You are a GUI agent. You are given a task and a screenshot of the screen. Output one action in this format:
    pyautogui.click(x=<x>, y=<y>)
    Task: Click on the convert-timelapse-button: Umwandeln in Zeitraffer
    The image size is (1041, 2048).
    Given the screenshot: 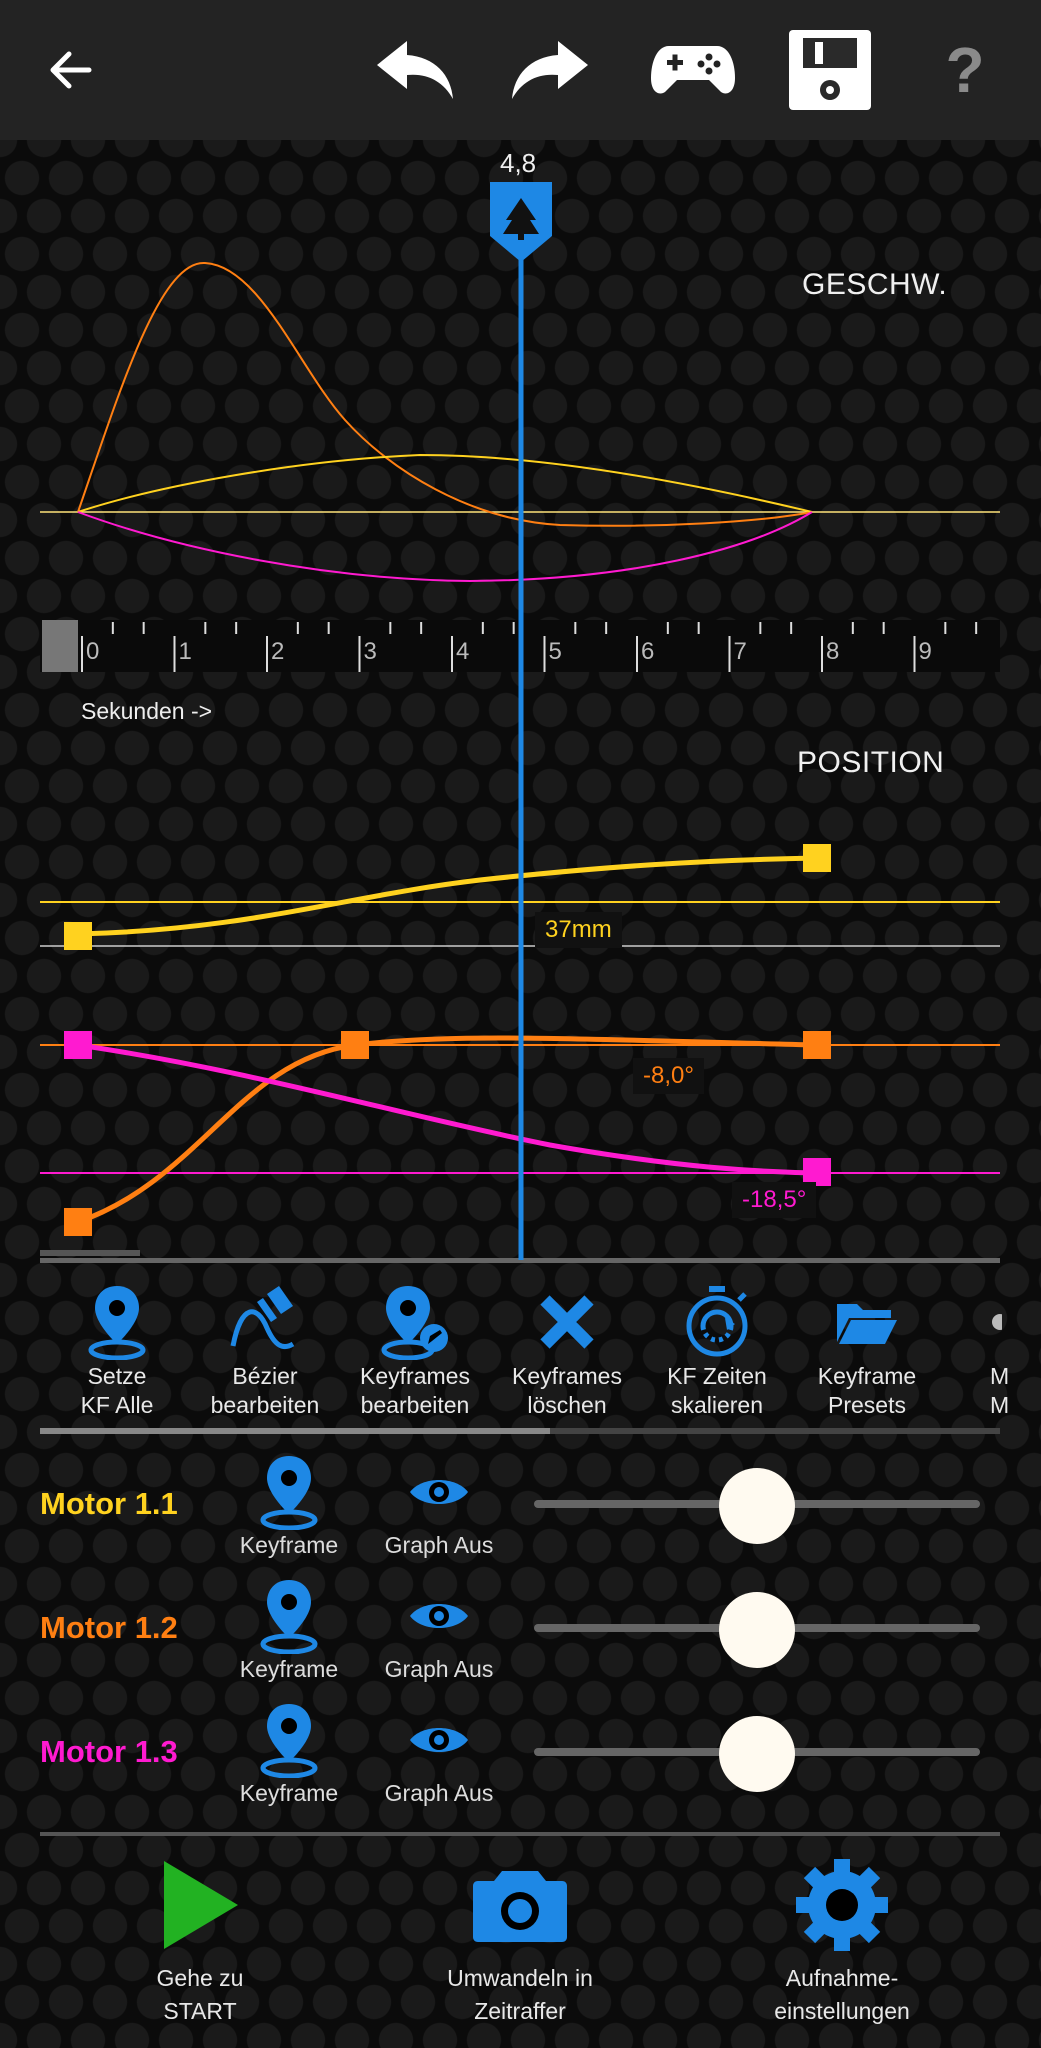 What is the action you would take?
    pyautogui.click(x=520, y=1938)
    